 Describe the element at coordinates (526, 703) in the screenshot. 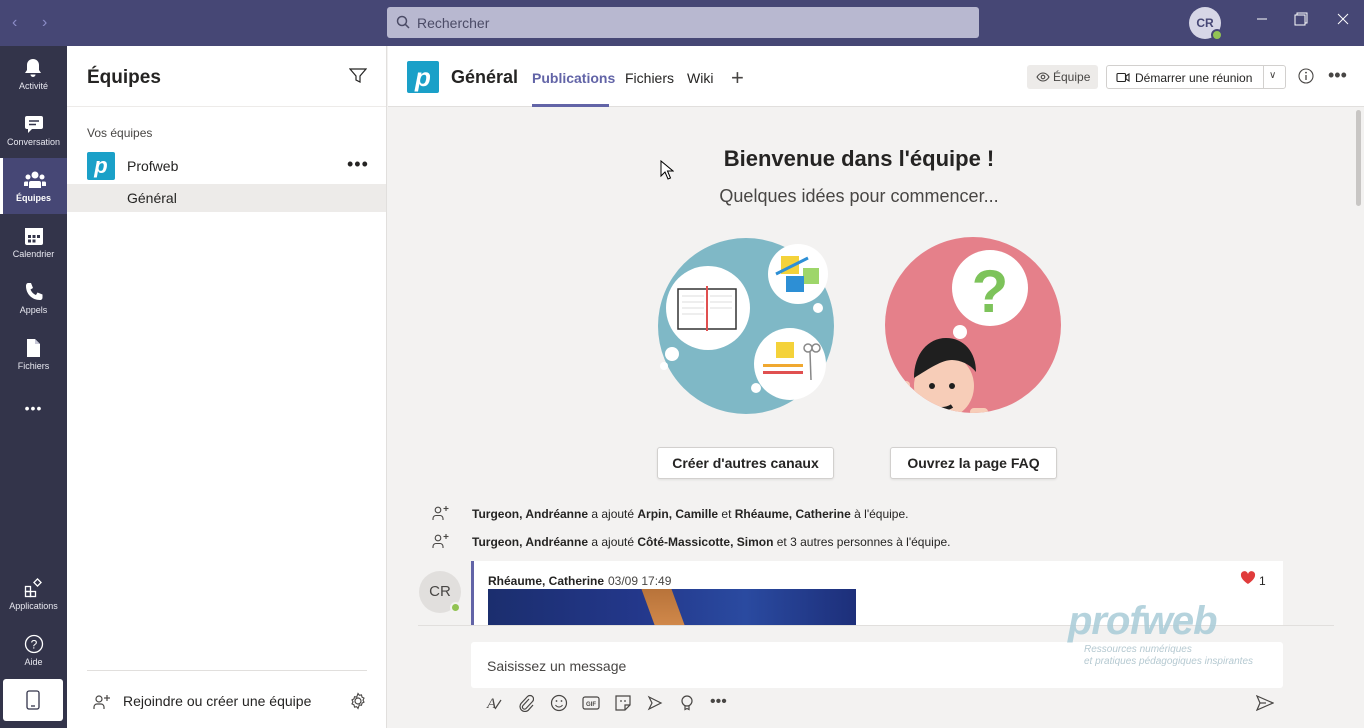

I see `attach-icon` at that location.